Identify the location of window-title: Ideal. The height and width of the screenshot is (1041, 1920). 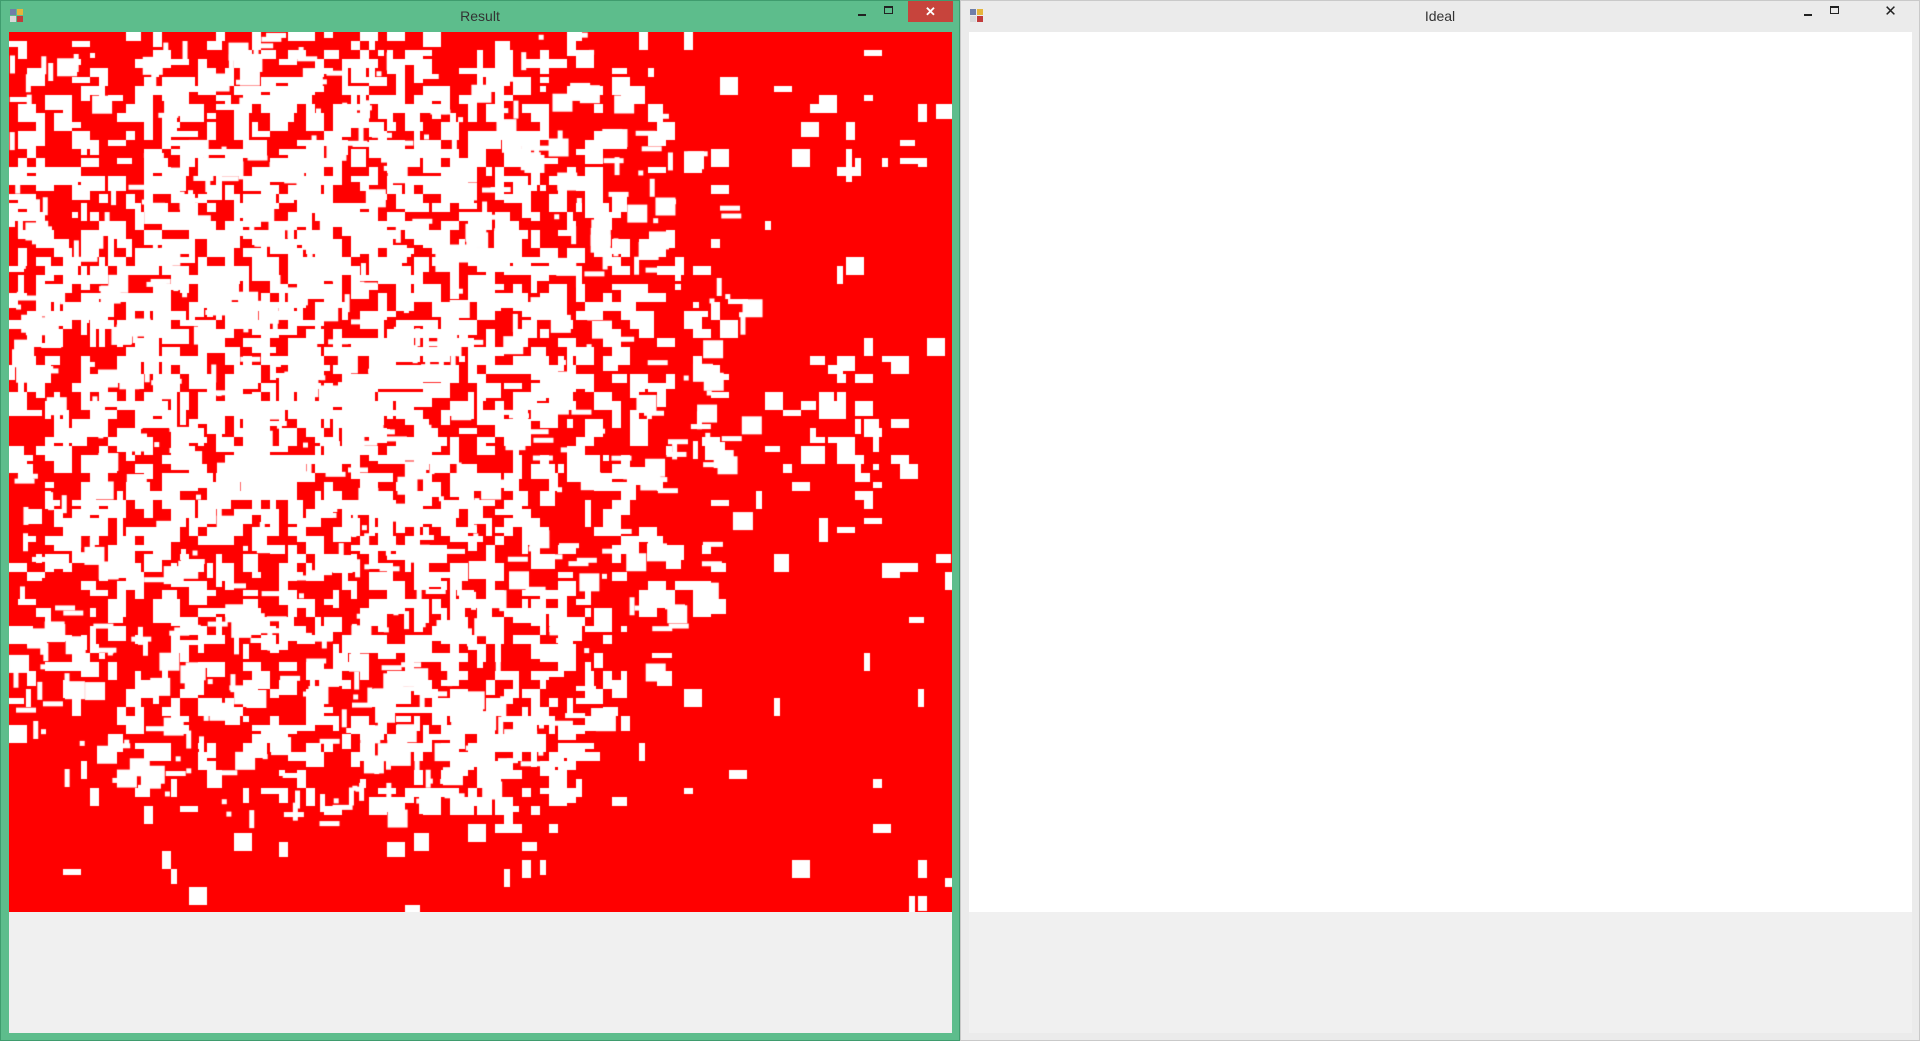
(1440, 16).